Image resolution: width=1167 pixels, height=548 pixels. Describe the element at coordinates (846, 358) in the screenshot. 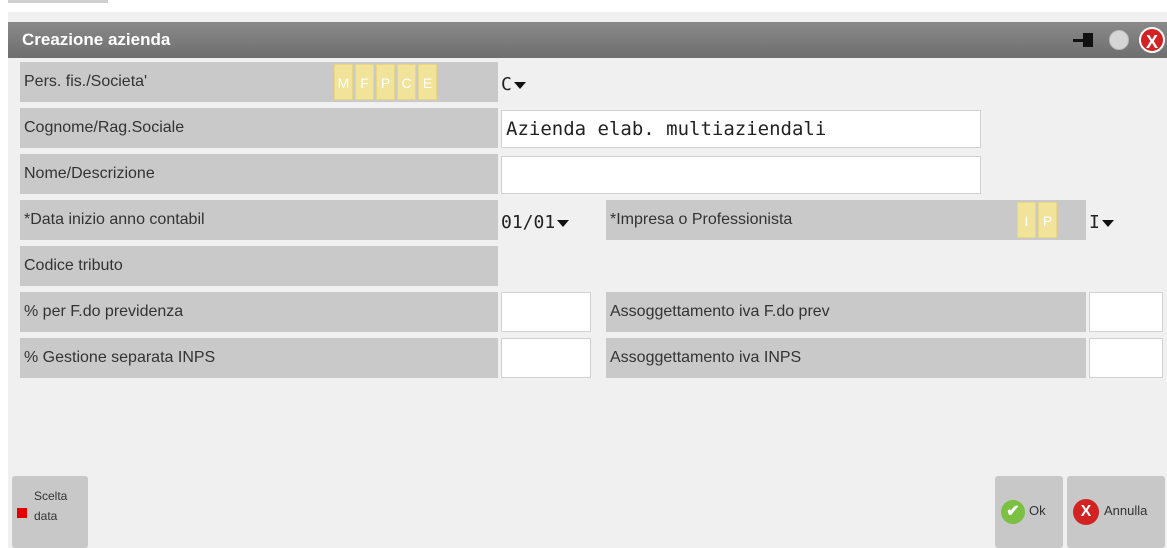

I see `assog-inps-label: Assoggettamento iva INPS` at that location.